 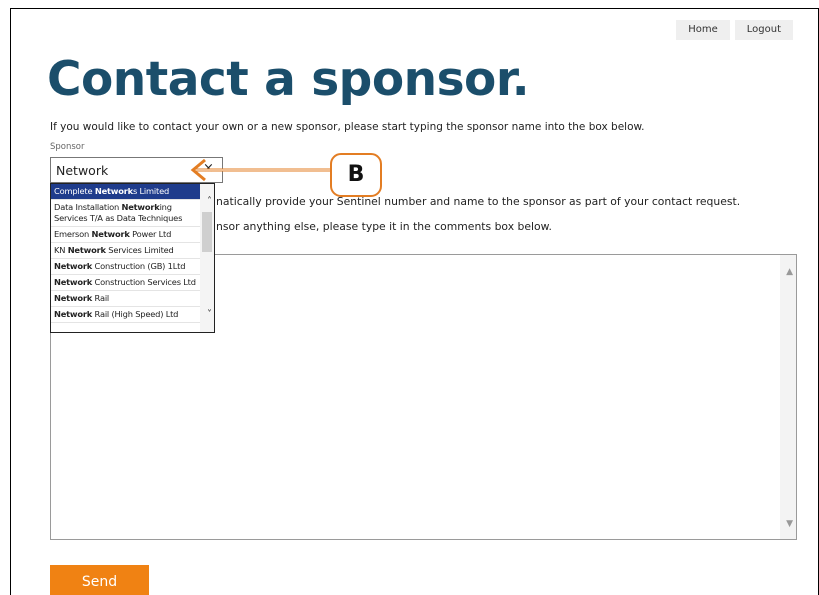 What do you see at coordinates (207, 232) in the screenshot?
I see `scrollbar-thumb` at bounding box center [207, 232].